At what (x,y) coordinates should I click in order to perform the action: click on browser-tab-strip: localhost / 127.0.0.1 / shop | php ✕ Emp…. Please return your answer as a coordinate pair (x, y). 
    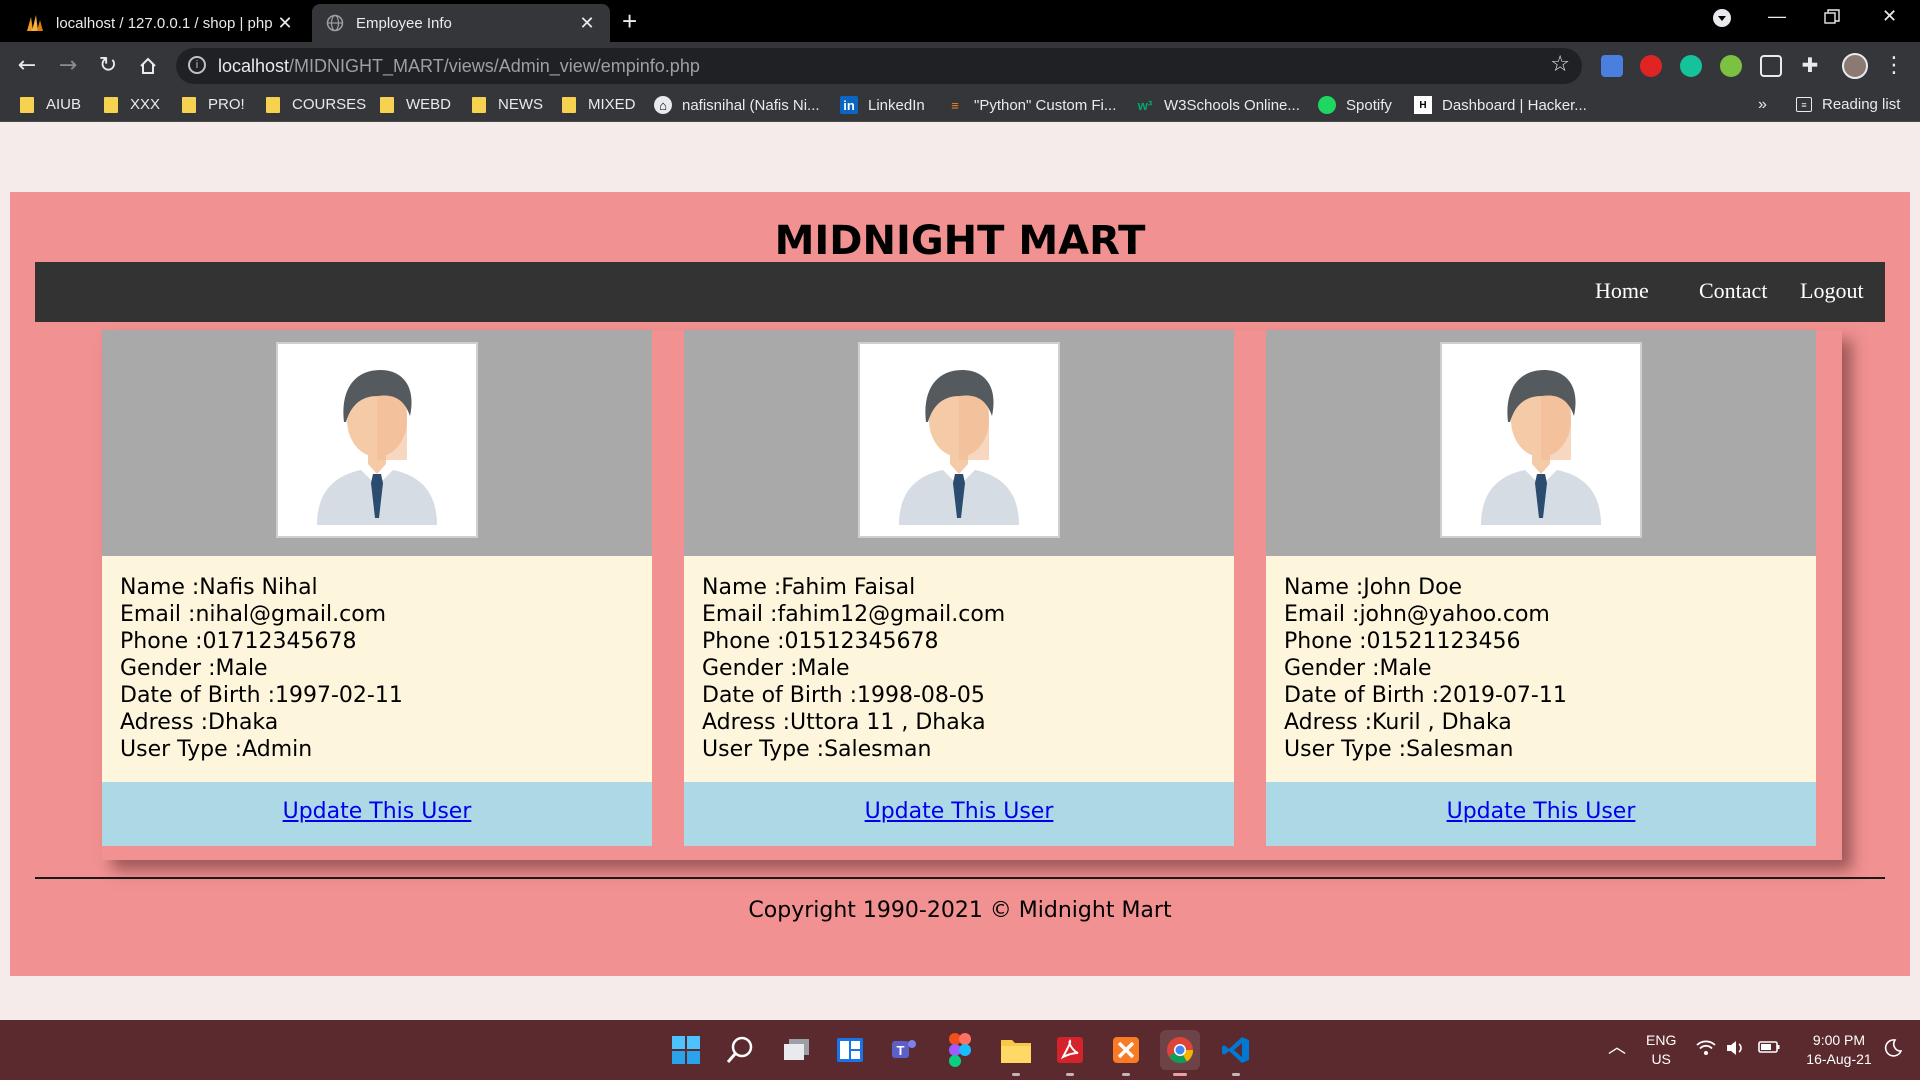
    Looking at the image, I should click on (960, 21).